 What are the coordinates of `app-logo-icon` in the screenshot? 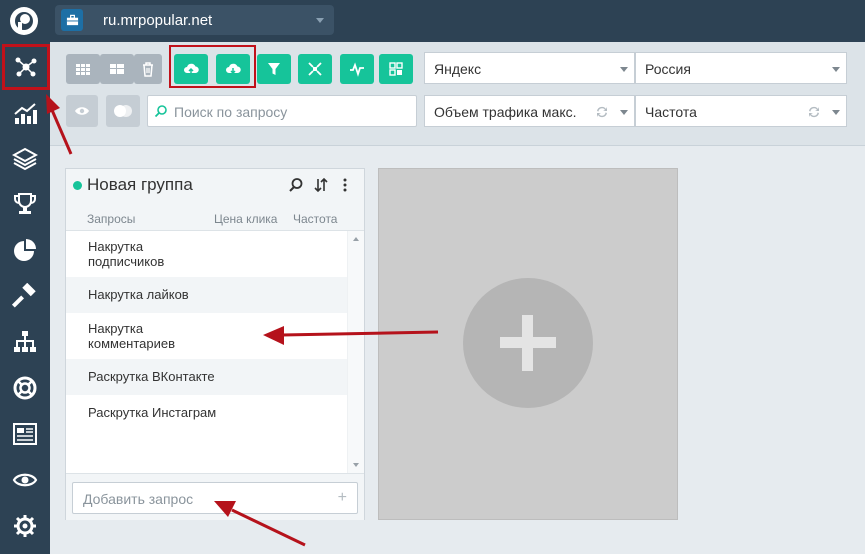 It's located at (24, 21).